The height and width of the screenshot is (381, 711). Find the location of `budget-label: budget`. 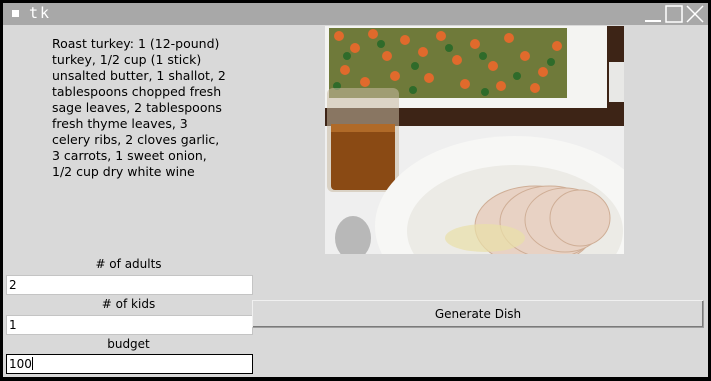

budget-label: budget is located at coordinates (128, 344).